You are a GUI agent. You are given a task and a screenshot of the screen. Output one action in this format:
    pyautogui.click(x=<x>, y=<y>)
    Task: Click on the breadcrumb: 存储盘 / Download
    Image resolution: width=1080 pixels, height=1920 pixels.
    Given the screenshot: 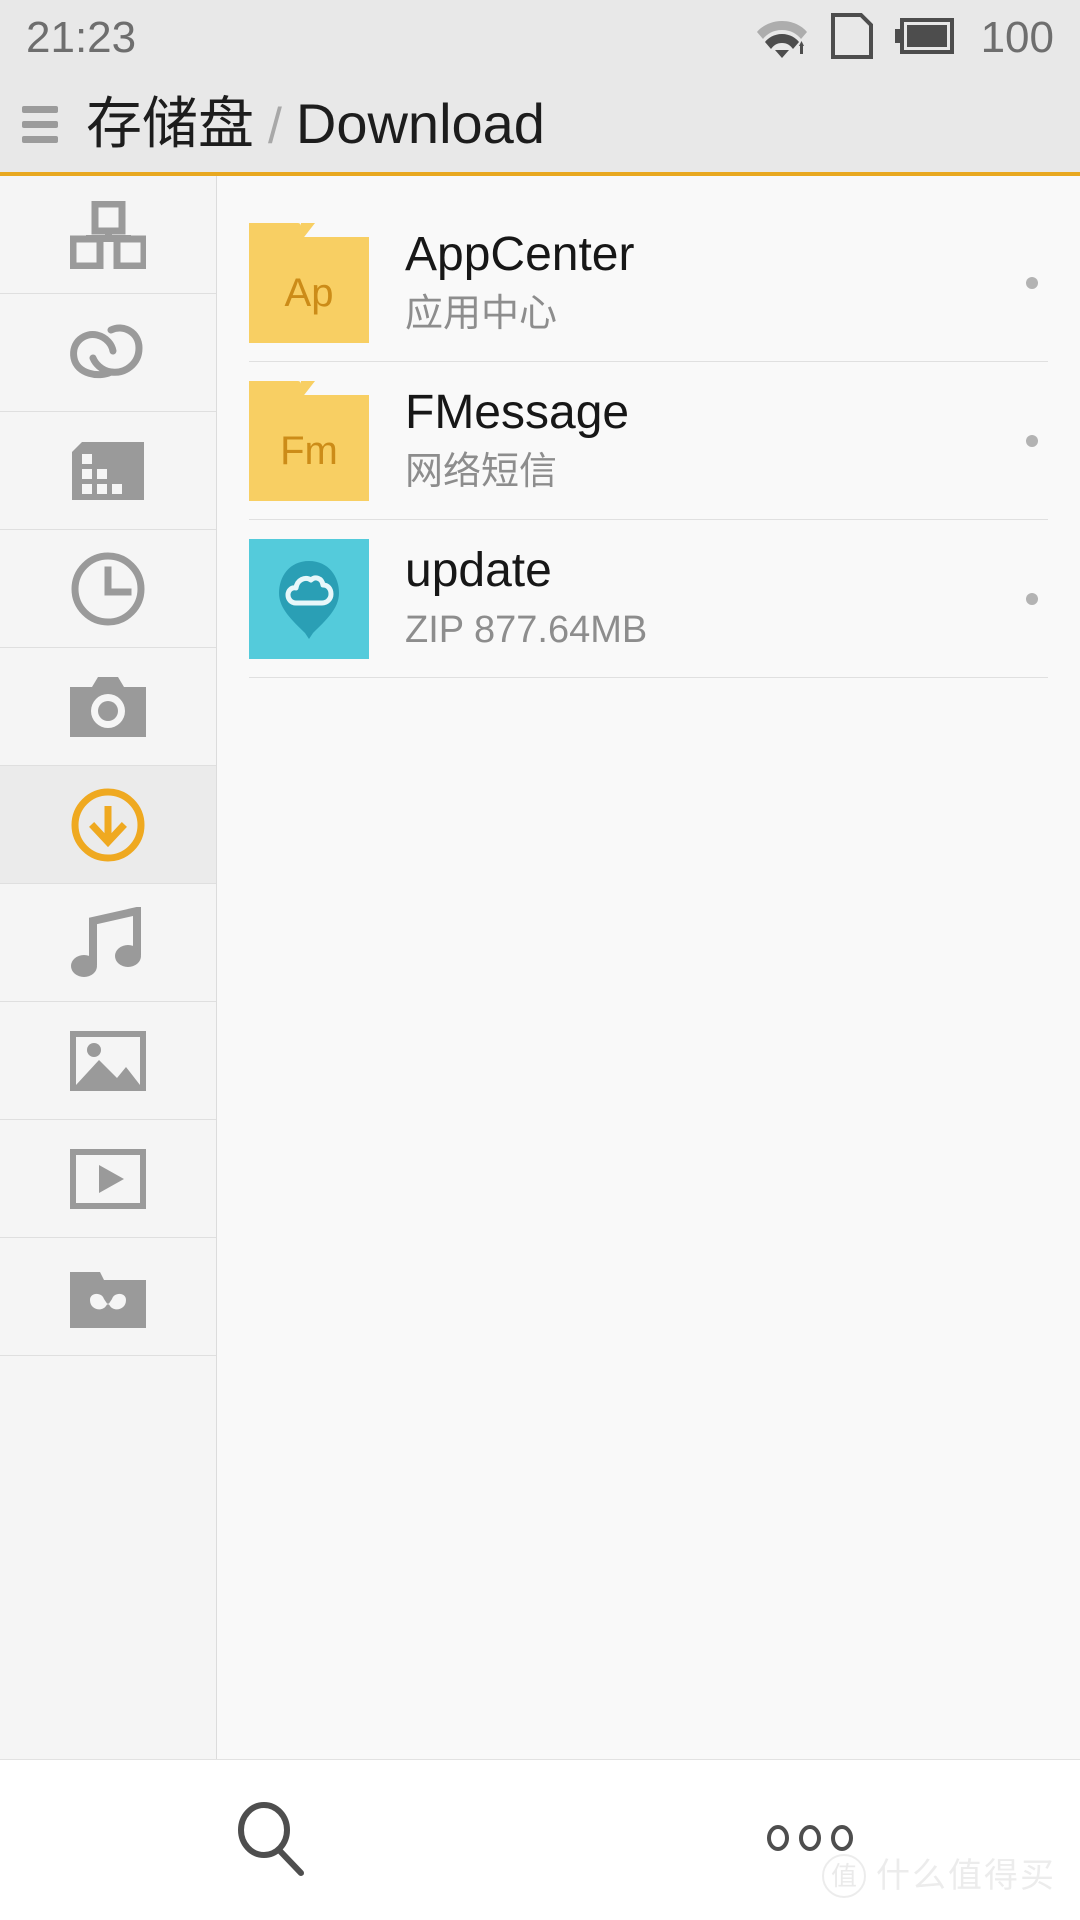 What is the action you would take?
    pyautogui.click(x=315, y=124)
    